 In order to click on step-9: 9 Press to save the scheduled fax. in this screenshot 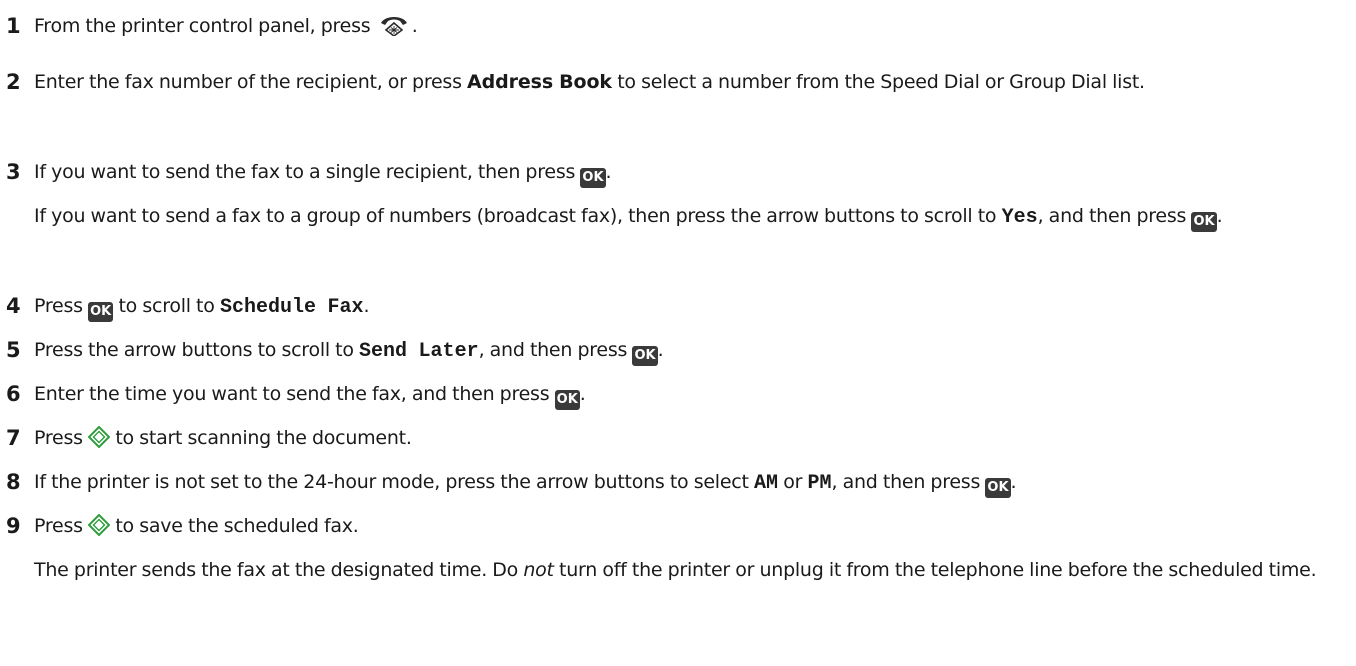, I will do `click(673, 526)`.